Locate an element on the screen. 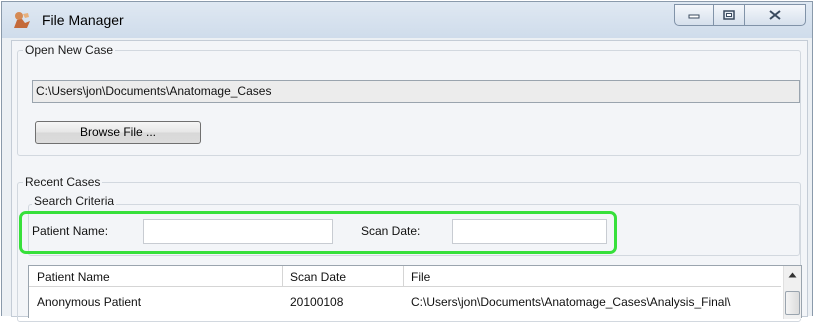 This screenshot has width=817, height=322. search-criteria-highlight: Patient Name: Scan Date: is located at coordinates (318, 232).